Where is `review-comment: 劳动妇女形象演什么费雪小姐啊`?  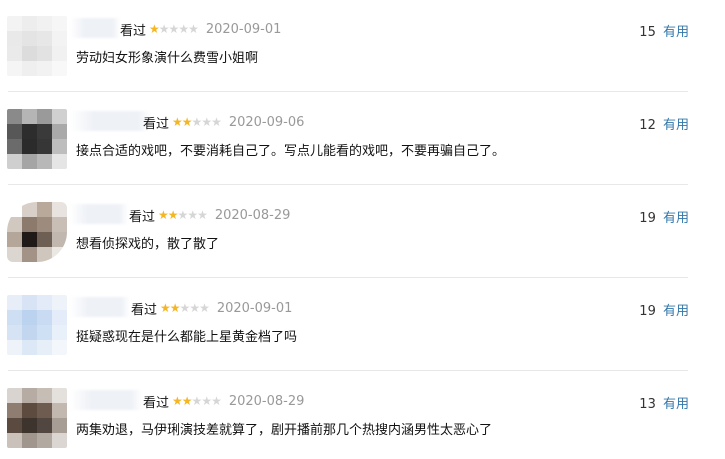
review-comment: 劳动妇女形象演什么费雪小姐啊 is located at coordinates (167, 58).